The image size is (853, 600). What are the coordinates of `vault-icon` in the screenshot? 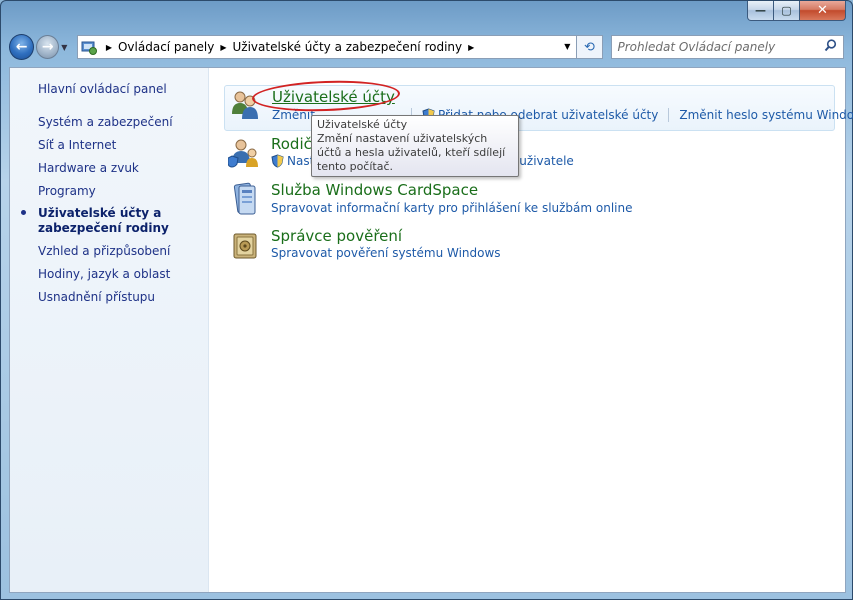 It's located at (245, 245).